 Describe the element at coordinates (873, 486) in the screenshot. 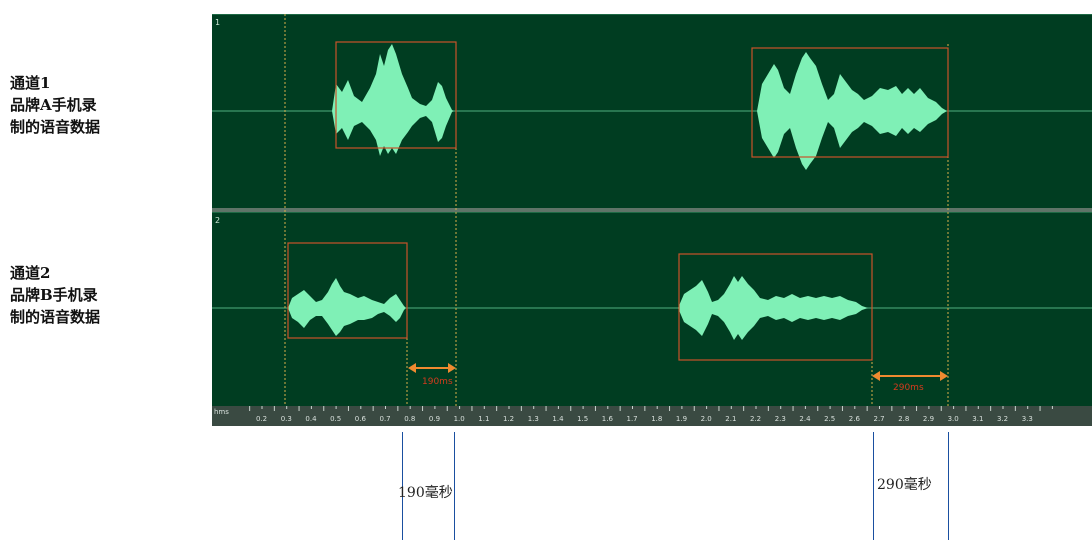

I see `measure-line-2a` at that location.